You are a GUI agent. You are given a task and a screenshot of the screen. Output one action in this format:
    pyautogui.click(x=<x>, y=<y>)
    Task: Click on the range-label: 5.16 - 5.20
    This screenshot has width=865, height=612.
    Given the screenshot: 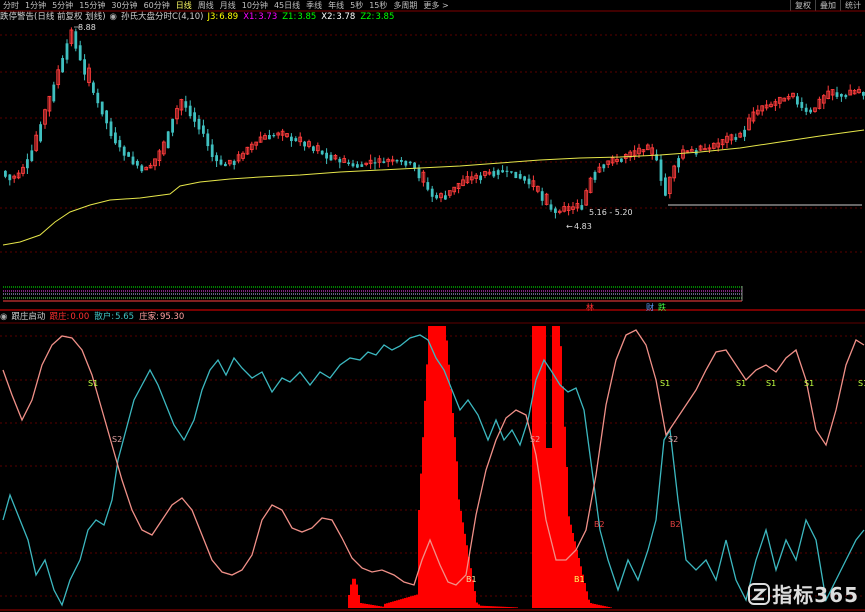 What is the action you would take?
    pyautogui.click(x=611, y=212)
    